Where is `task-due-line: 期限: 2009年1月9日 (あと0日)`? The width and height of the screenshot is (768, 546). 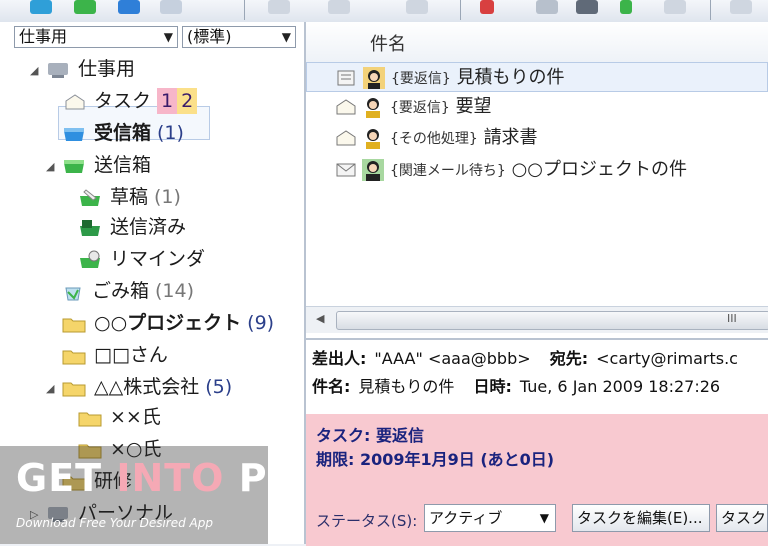
task-due-line: 期限: 2009年1月9日 (あと0日) is located at coordinates (435, 458).